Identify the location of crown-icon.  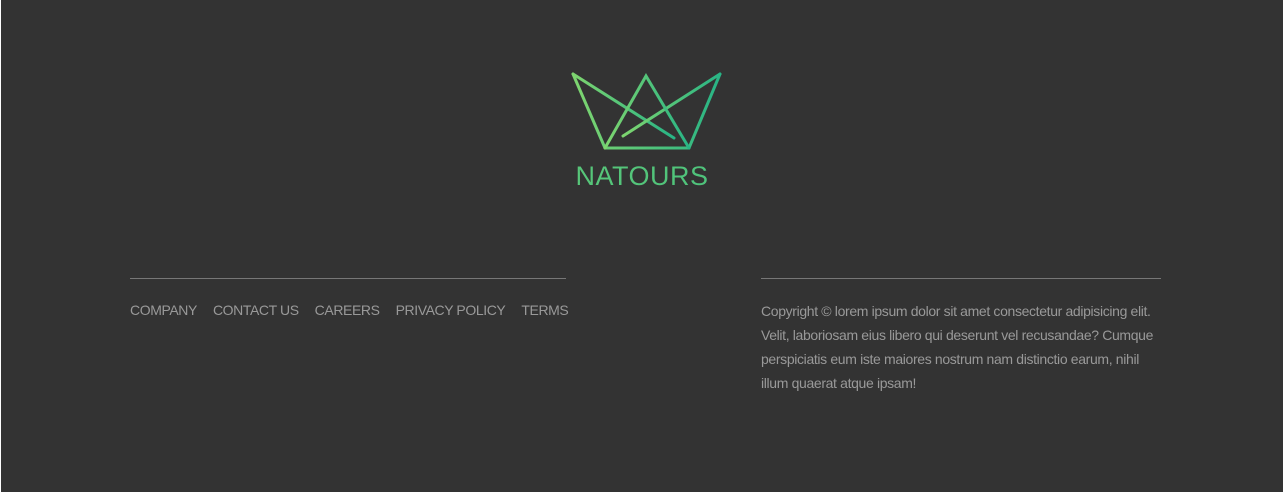
(646, 111).